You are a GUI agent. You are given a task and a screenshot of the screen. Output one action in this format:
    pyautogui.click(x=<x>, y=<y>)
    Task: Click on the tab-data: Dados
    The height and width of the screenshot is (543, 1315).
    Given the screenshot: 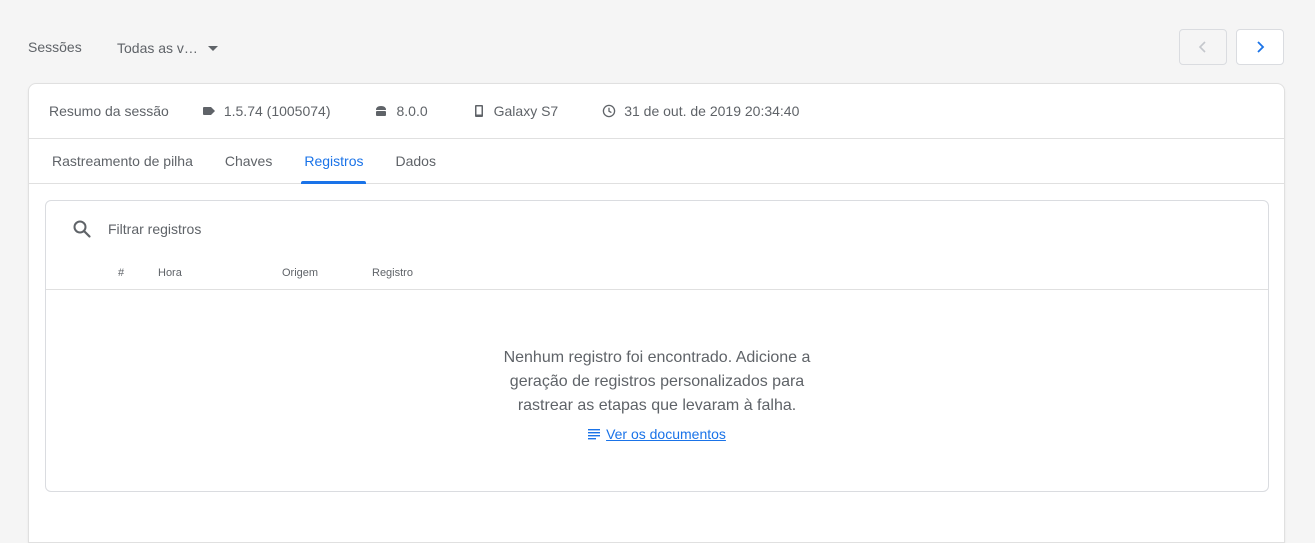 What is the action you would take?
    pyautogui.click(x=415, y=161)
    